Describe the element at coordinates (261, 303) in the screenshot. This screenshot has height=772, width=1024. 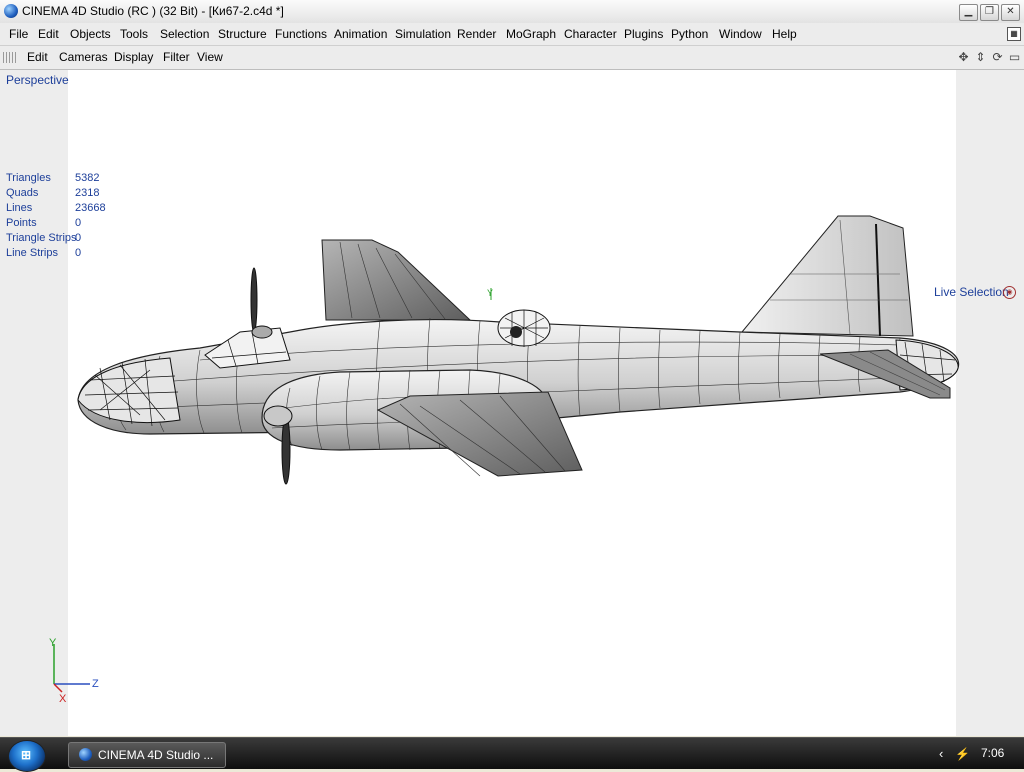
I see `propeller-far` at that location.